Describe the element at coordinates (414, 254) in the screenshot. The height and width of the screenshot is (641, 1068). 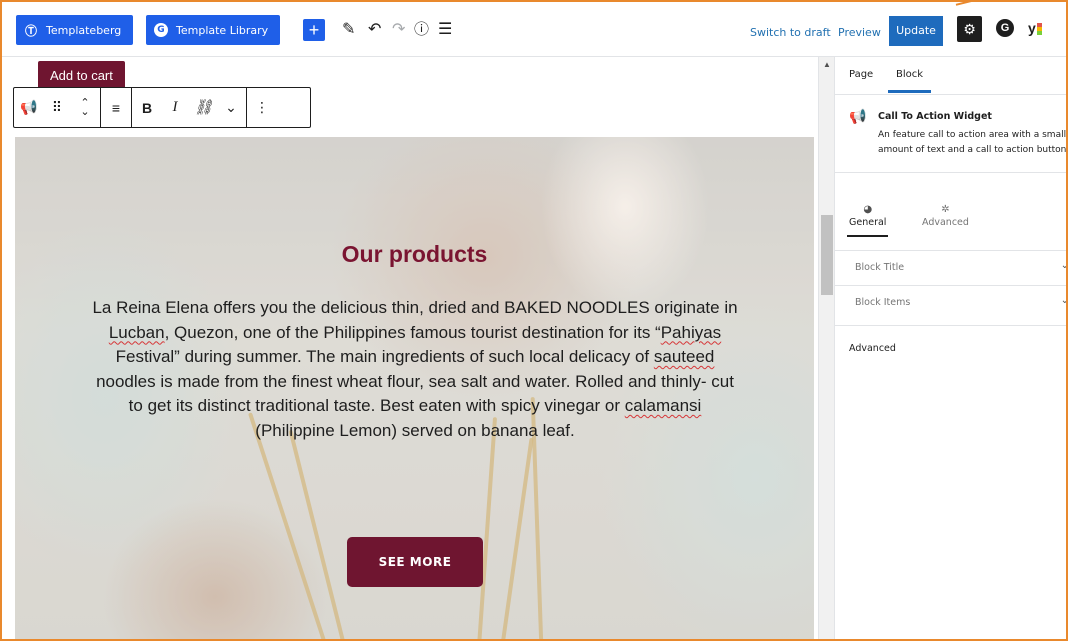
I see `hero-title: Our products` at that location.